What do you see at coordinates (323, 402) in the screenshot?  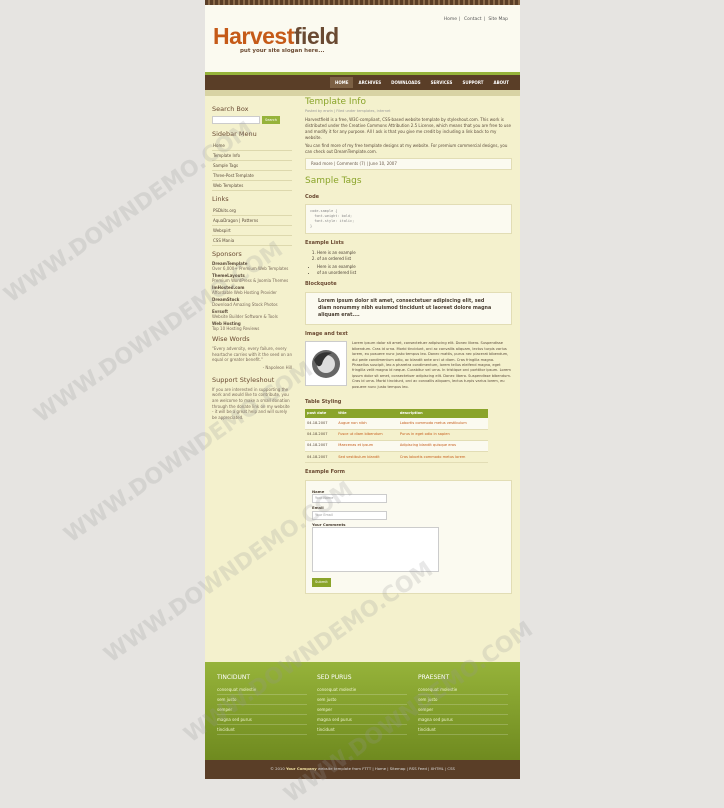 I see `table-heading: Table Styling` at bounding box center [323, 402].